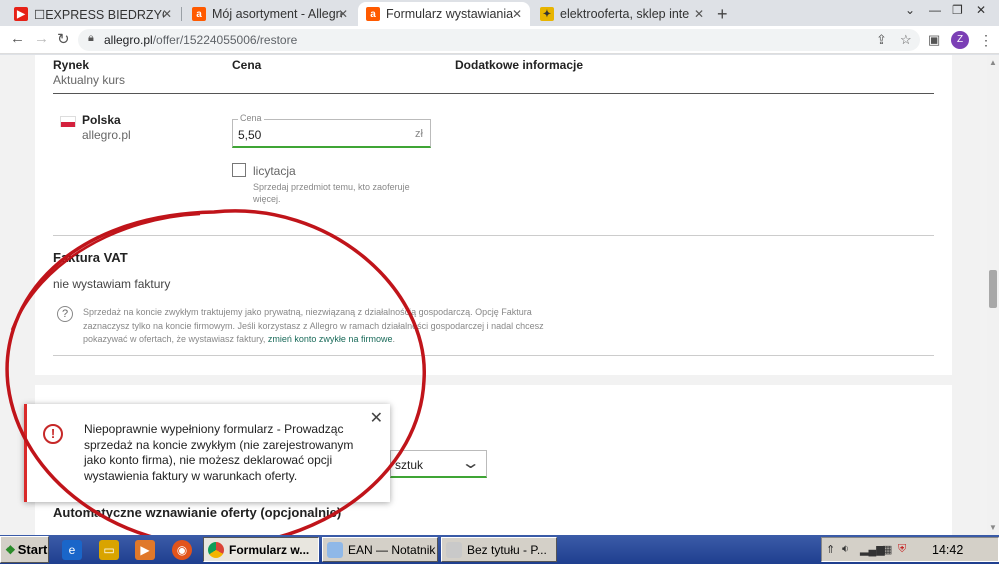  Describe the element at coordinates (335, 549) in the screenshot. I see `notepad-icon` at that location.